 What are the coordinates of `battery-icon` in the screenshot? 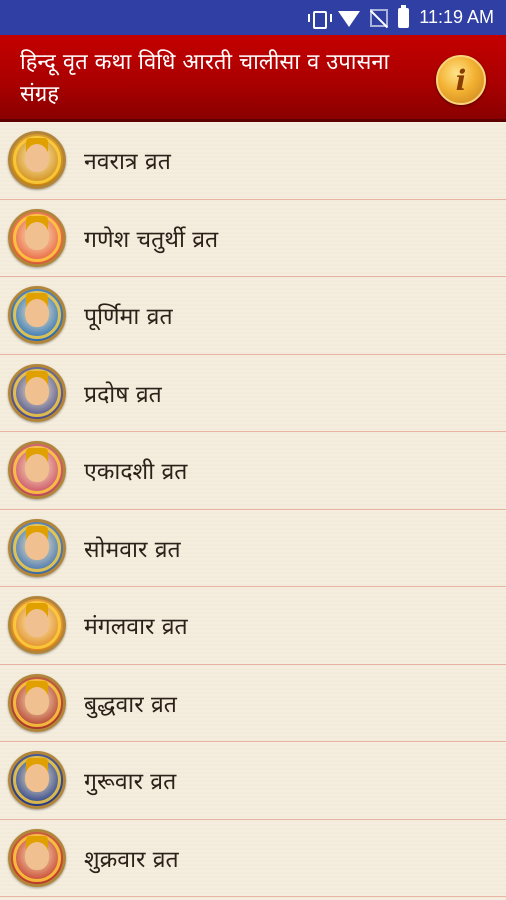 It's located at (404, 16).